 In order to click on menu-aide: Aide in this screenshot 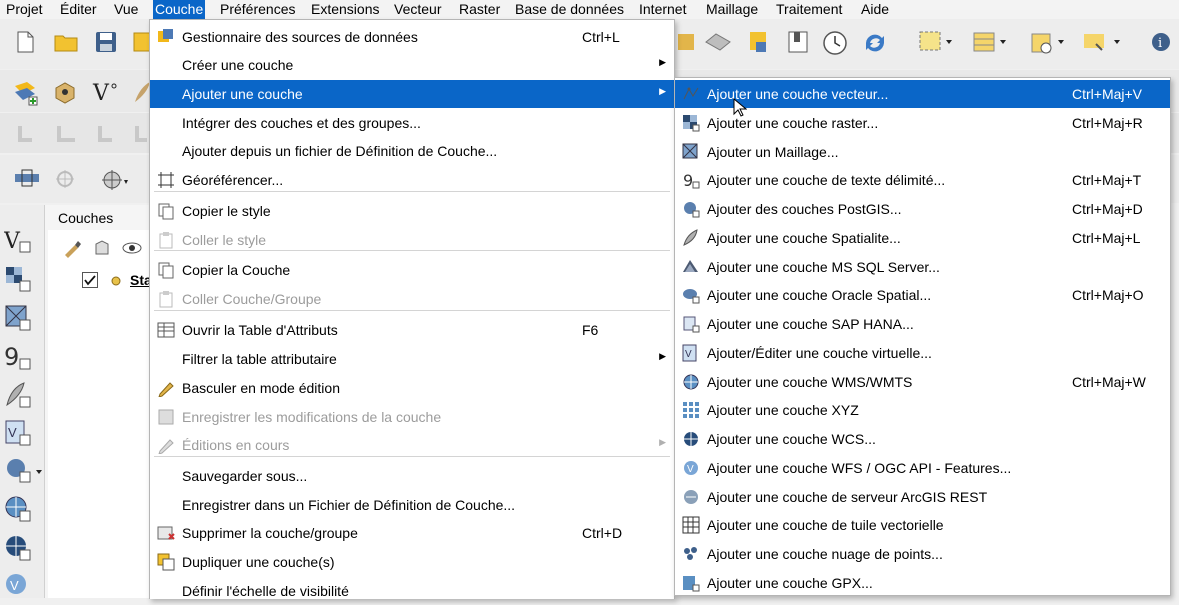, I will do `click(875, 9)`.